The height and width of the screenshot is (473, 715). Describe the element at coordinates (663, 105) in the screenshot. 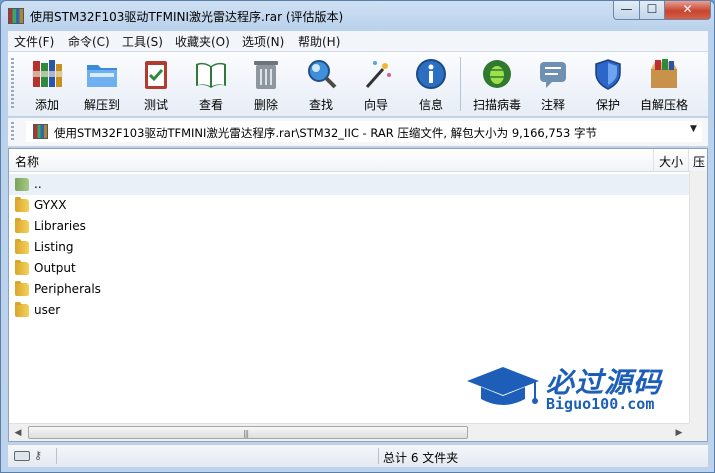

I see `sfx-label: 自解压格` at that location.